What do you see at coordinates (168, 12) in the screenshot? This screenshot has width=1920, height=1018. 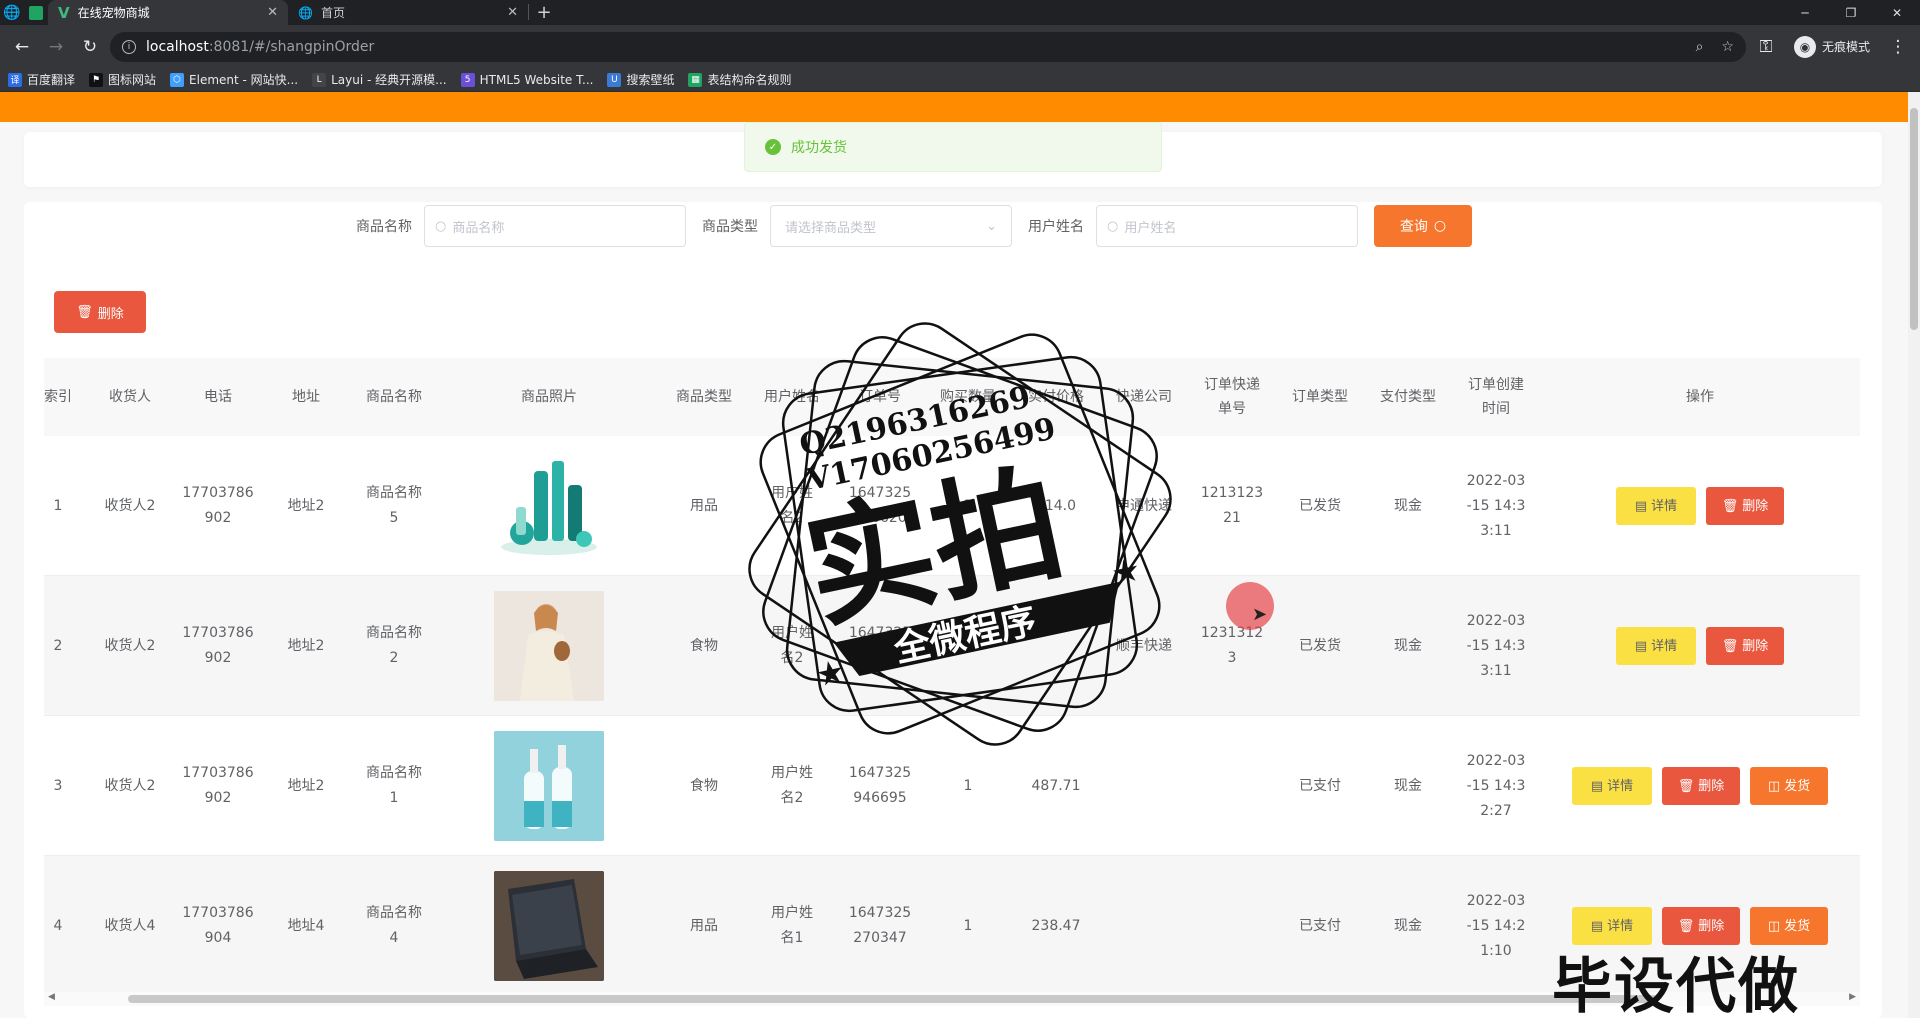 I see `tab-pet-mall: V 在线宠物商城 ✕` at bounding box center [168, 12].